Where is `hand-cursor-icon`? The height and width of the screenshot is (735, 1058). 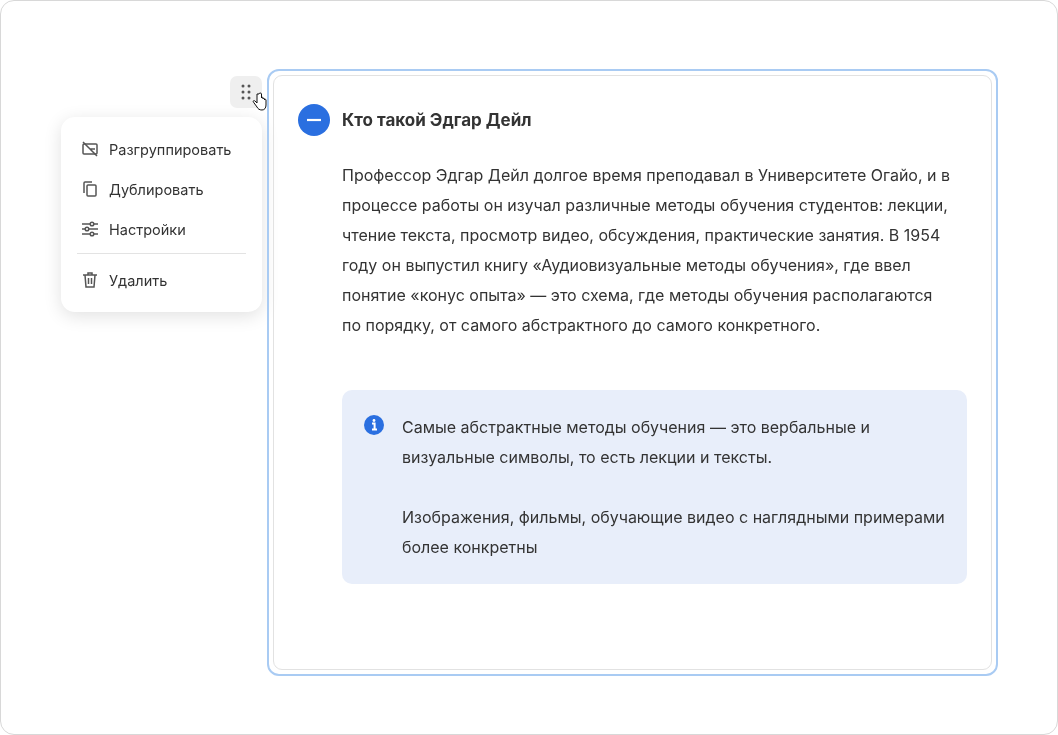
hand-cursor-icon is located at coordinates (260, 102).